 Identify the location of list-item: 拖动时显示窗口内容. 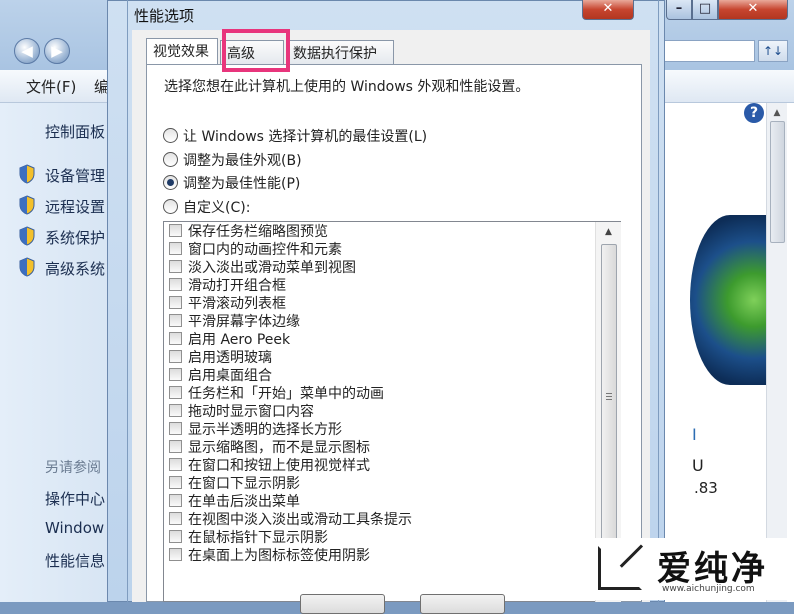
(384, 411).